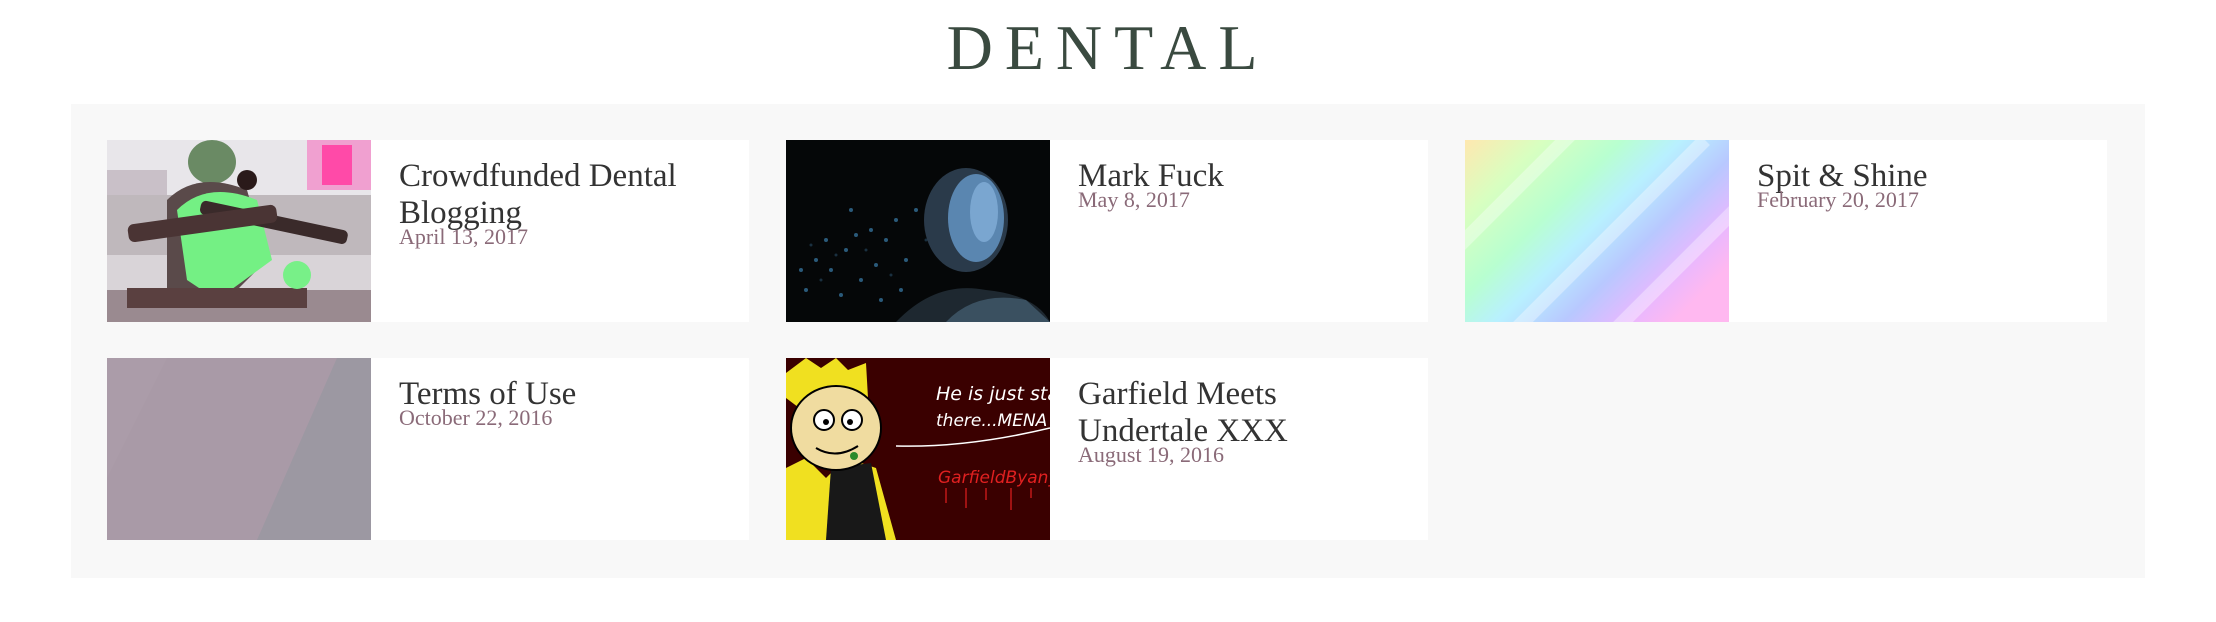 Image resolution: width=2216 pixels, height=622 pixels. I want to click on garfield-signature: GarfieldByany, so click(994, 478).